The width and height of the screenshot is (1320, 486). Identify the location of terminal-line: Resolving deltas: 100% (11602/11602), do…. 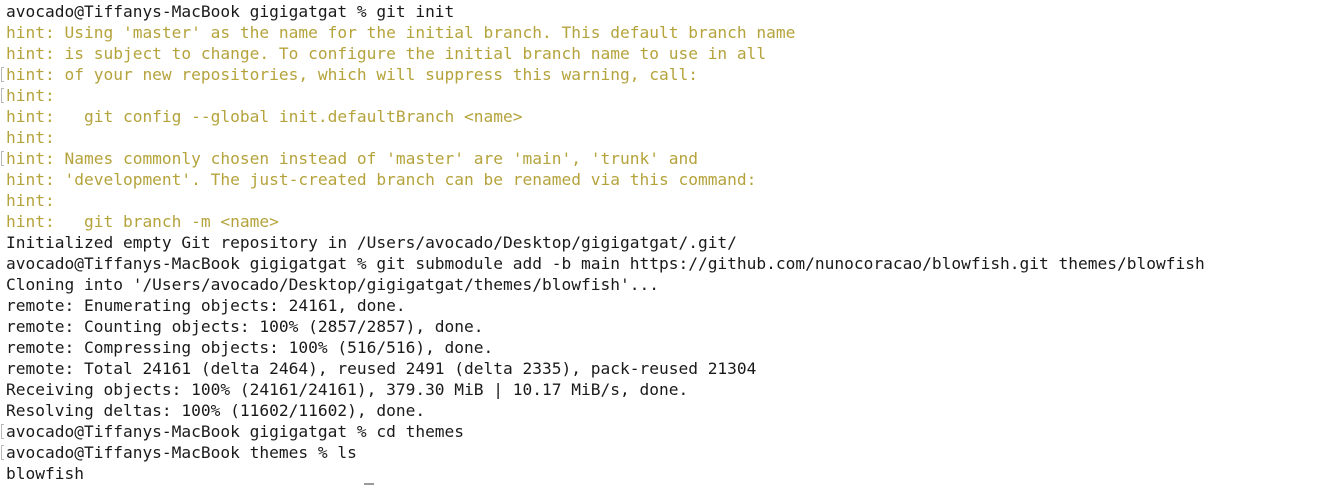
(660, 410).